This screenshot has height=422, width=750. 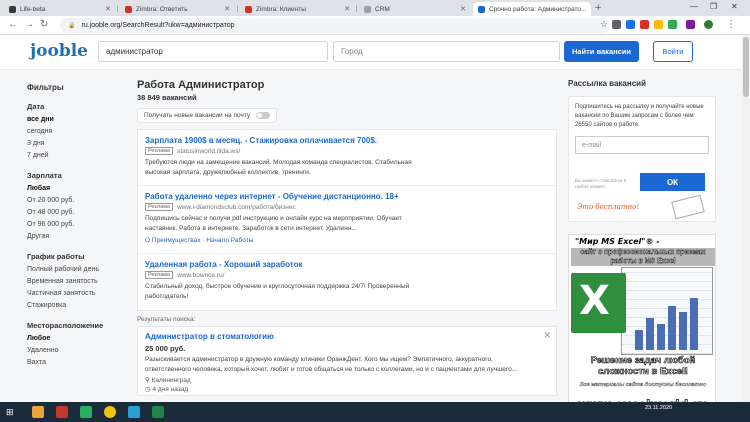 What do you see at coordinates (77, 270) in the screenshot?
I see `filter-item: Полный рабочий день` at bounding box center [77, 270].